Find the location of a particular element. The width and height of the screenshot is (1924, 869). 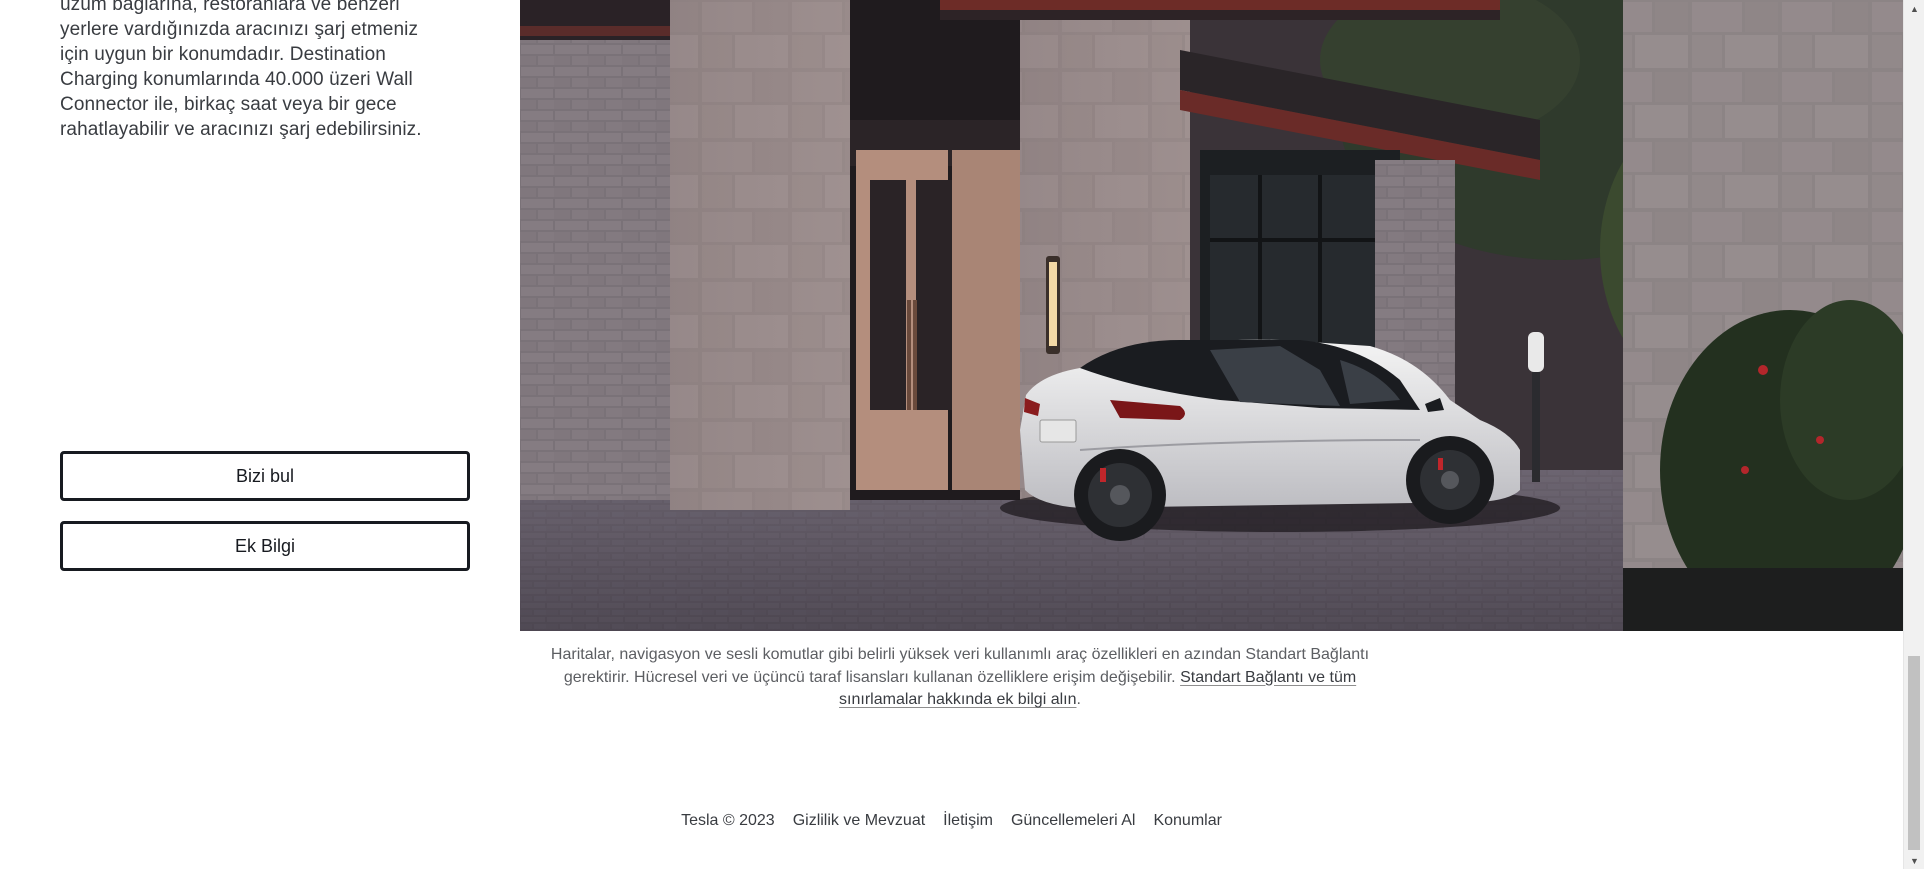

page-scrollbar: ▲ ▼ is located at coordinates (1913, 434).